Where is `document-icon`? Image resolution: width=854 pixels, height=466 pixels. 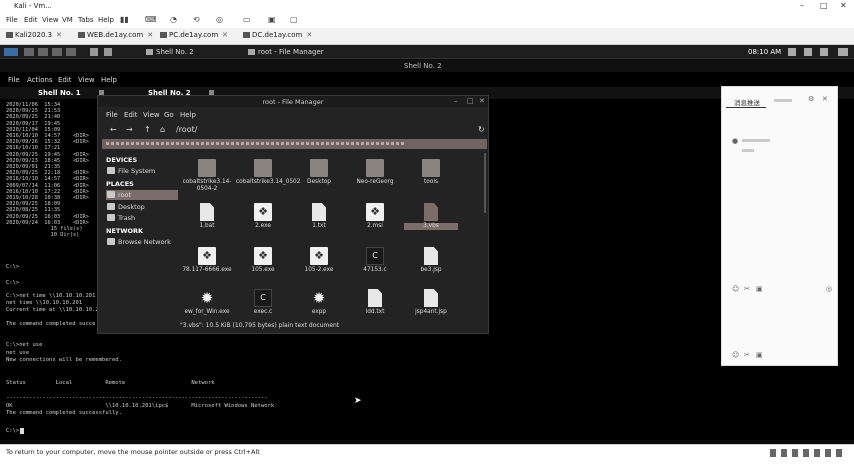
document-icon is located at coordinates (207, 212).